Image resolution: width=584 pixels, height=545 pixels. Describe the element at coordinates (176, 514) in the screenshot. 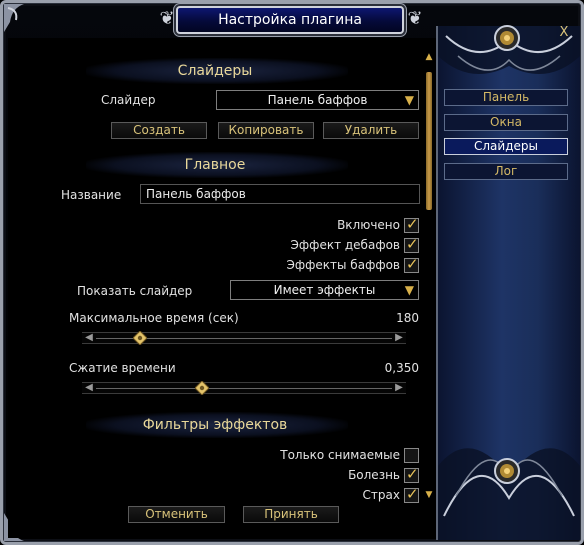

I see `cancel-button: Отменить` at that location.